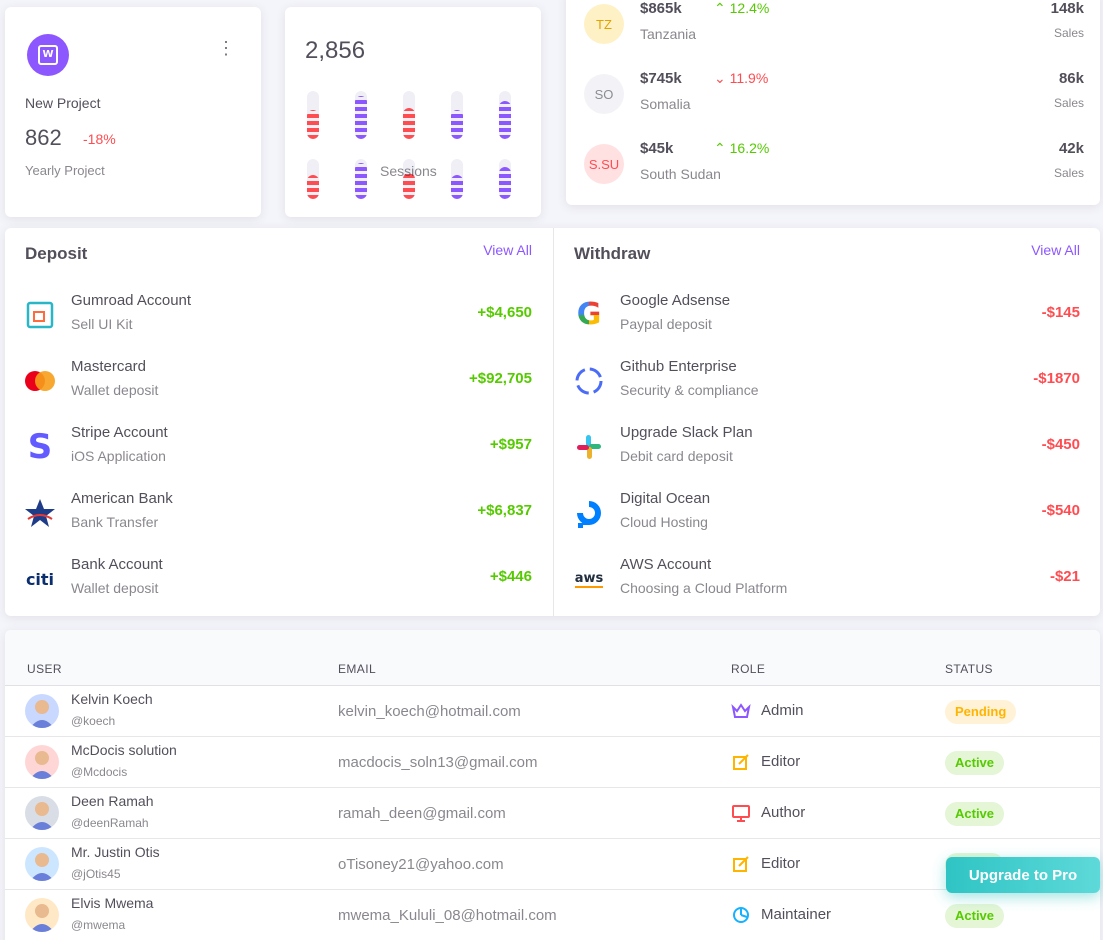 This screenshot has height=940, width=1103. I want to click on country-sales: 86k, so click(1071, 78).